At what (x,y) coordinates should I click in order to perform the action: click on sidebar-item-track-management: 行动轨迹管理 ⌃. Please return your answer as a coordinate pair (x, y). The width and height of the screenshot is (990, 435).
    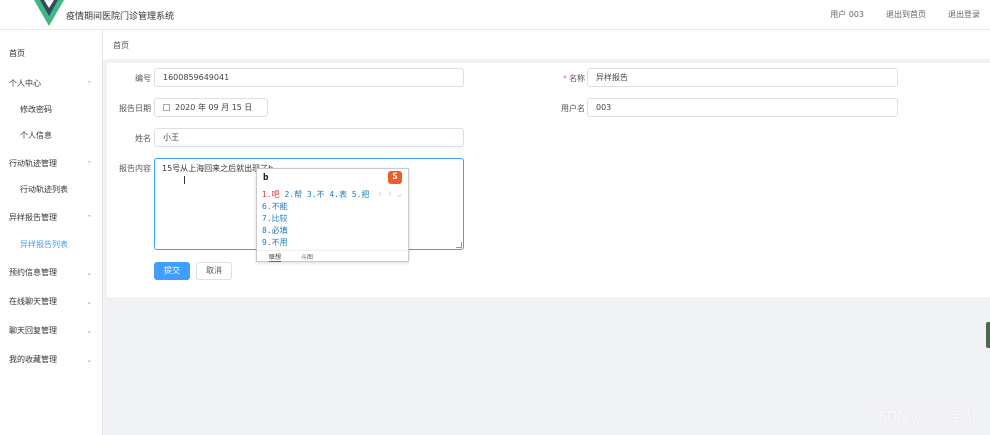
    Looking at the image, I should click on (51, 164).